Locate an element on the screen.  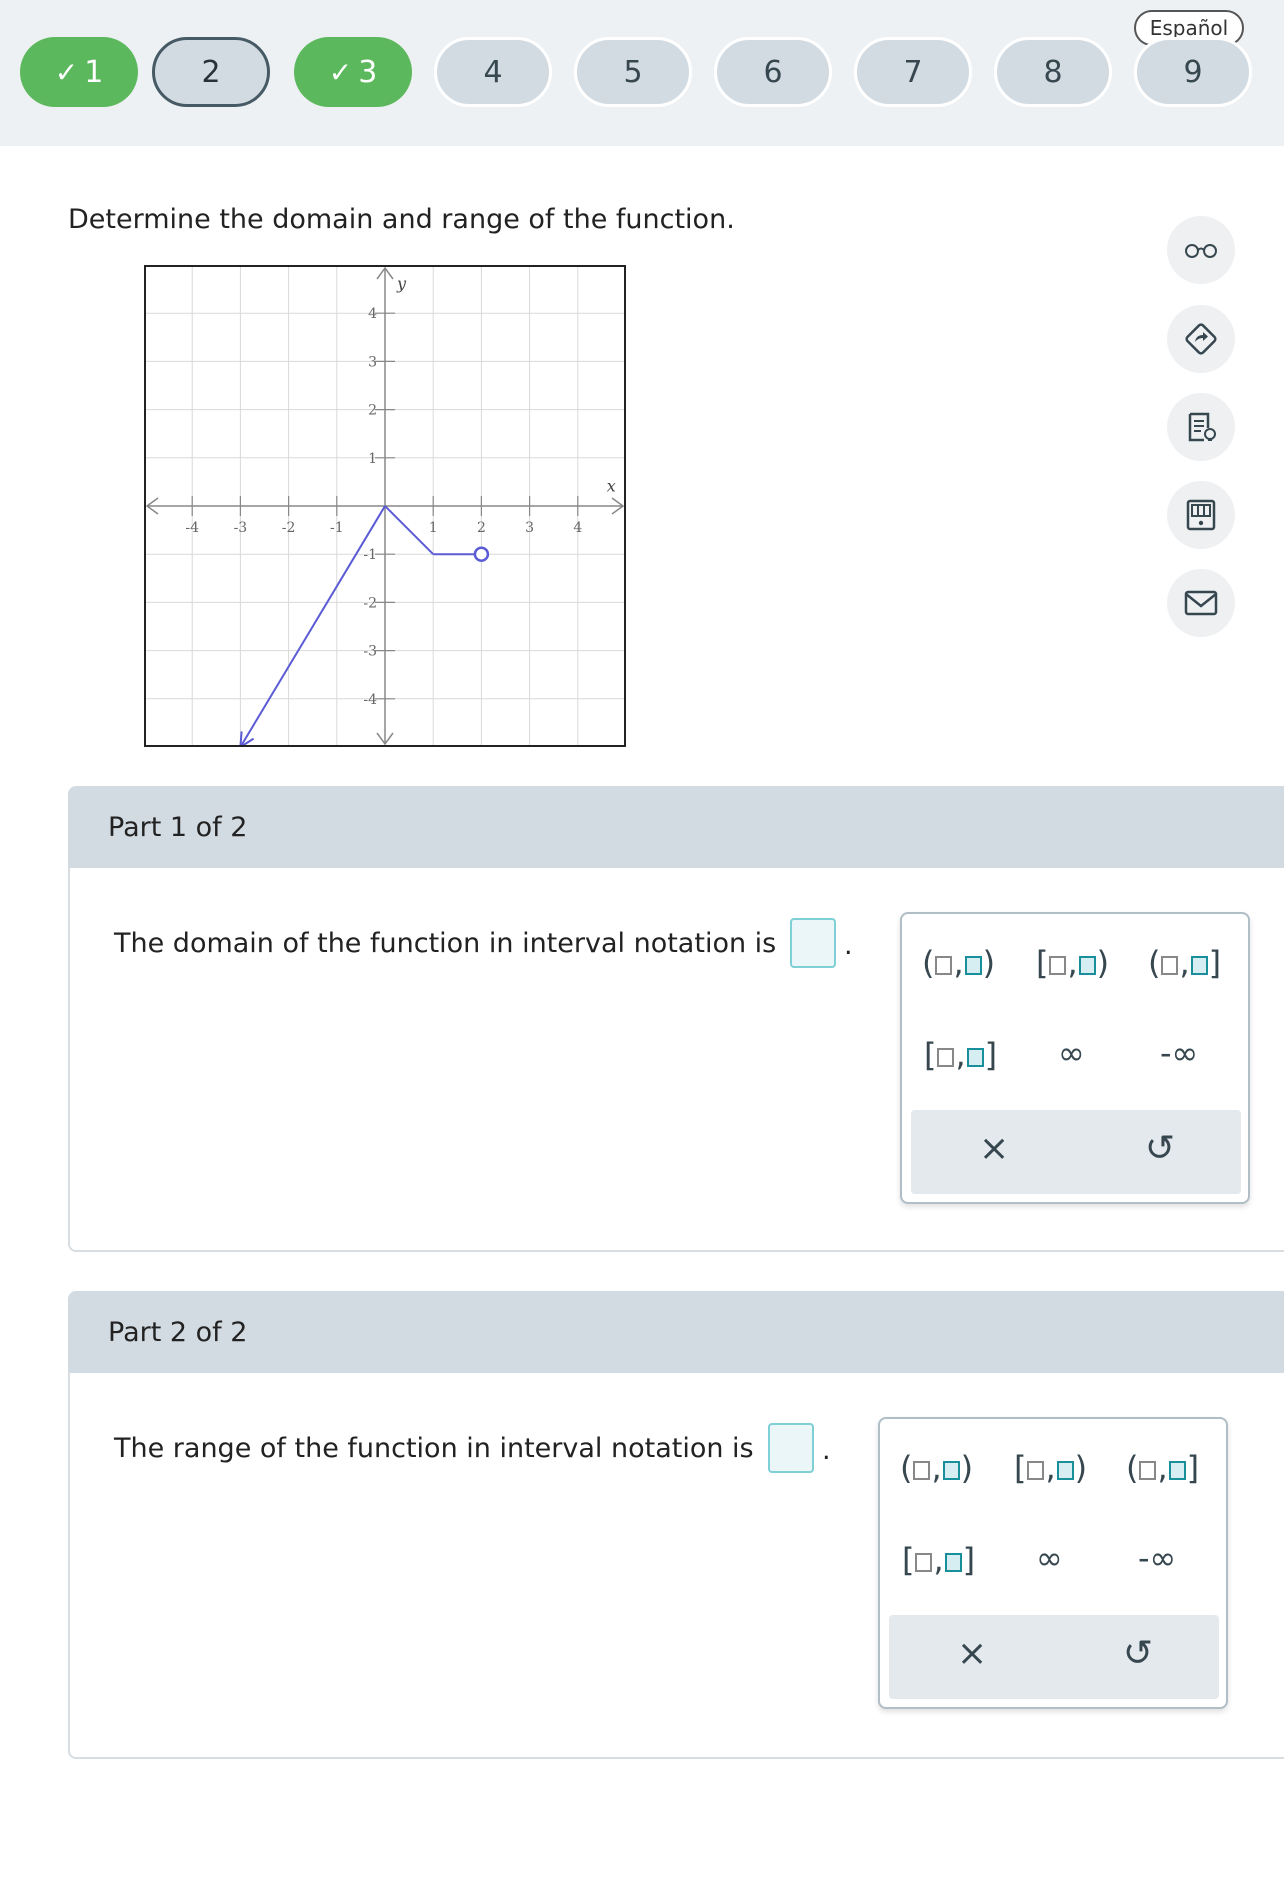
question-1-button: ✓ 1 is located at coordinates (79, 72).